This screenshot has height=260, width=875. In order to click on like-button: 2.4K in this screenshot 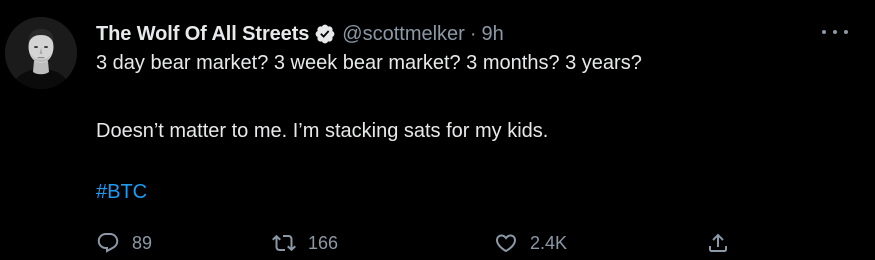, I will do `click(530, 243)`.